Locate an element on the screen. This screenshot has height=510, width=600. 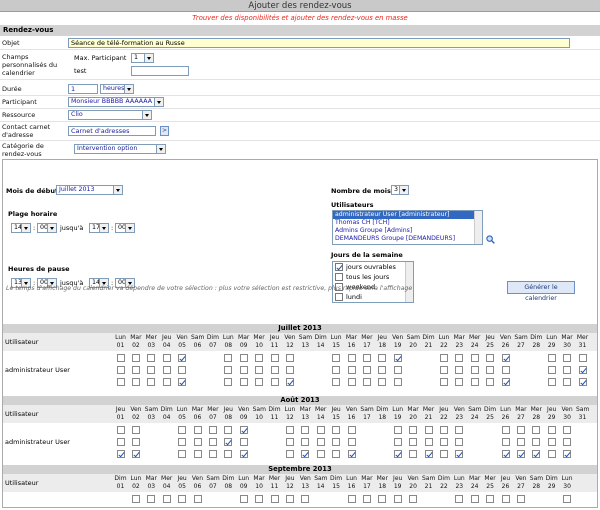
nombre-mois-select: 3 is located at coordinates (400, 190).